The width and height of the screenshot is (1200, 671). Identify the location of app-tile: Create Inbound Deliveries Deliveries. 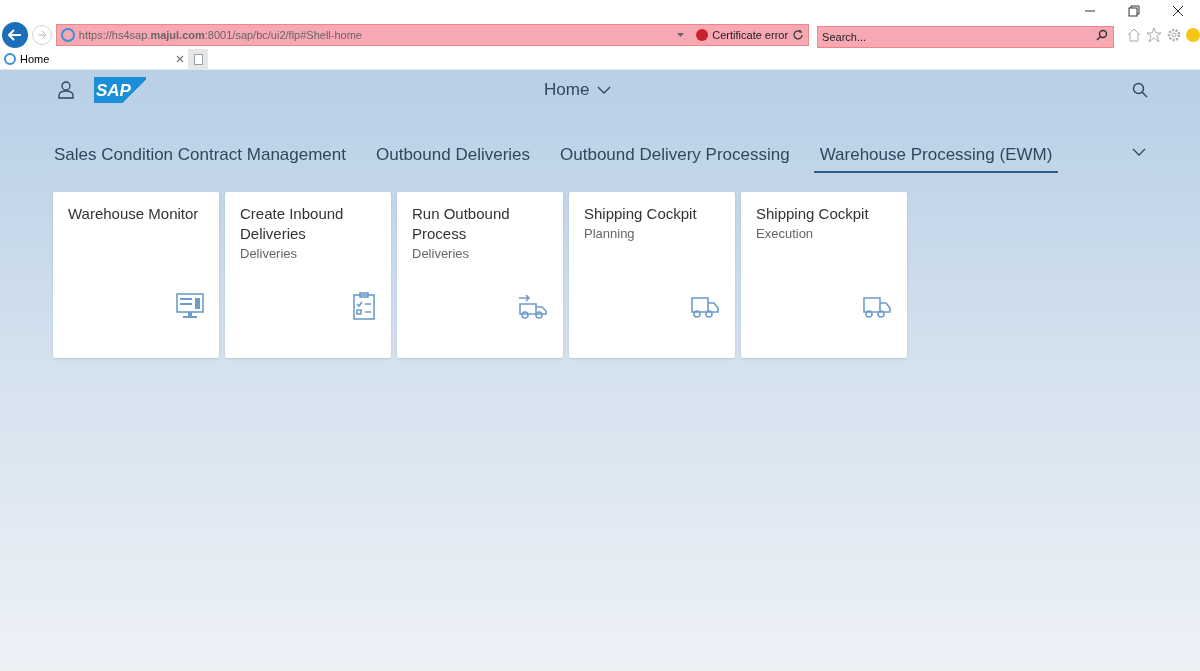
(308, 275).